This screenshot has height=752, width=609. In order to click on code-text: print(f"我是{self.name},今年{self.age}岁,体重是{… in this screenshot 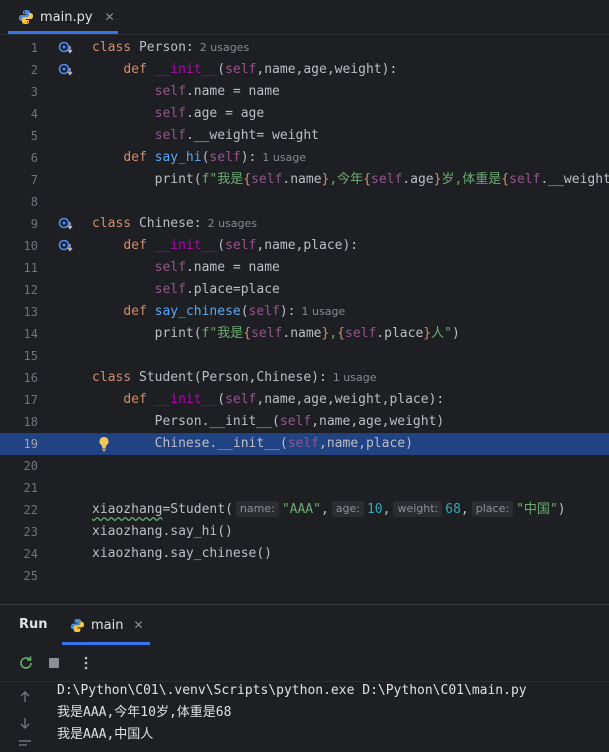, I will do `click(366, 179)`.